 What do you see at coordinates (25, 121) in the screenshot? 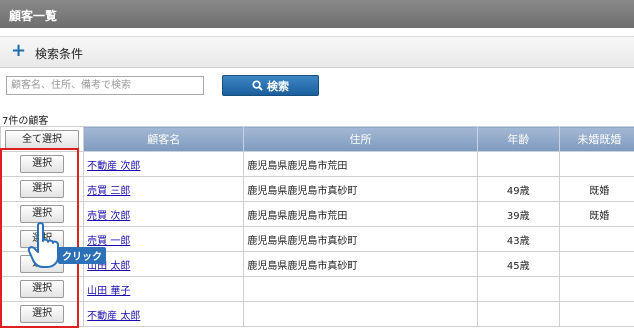
I see `result-count: 7件の顧客` at bounding box center [25, 121].